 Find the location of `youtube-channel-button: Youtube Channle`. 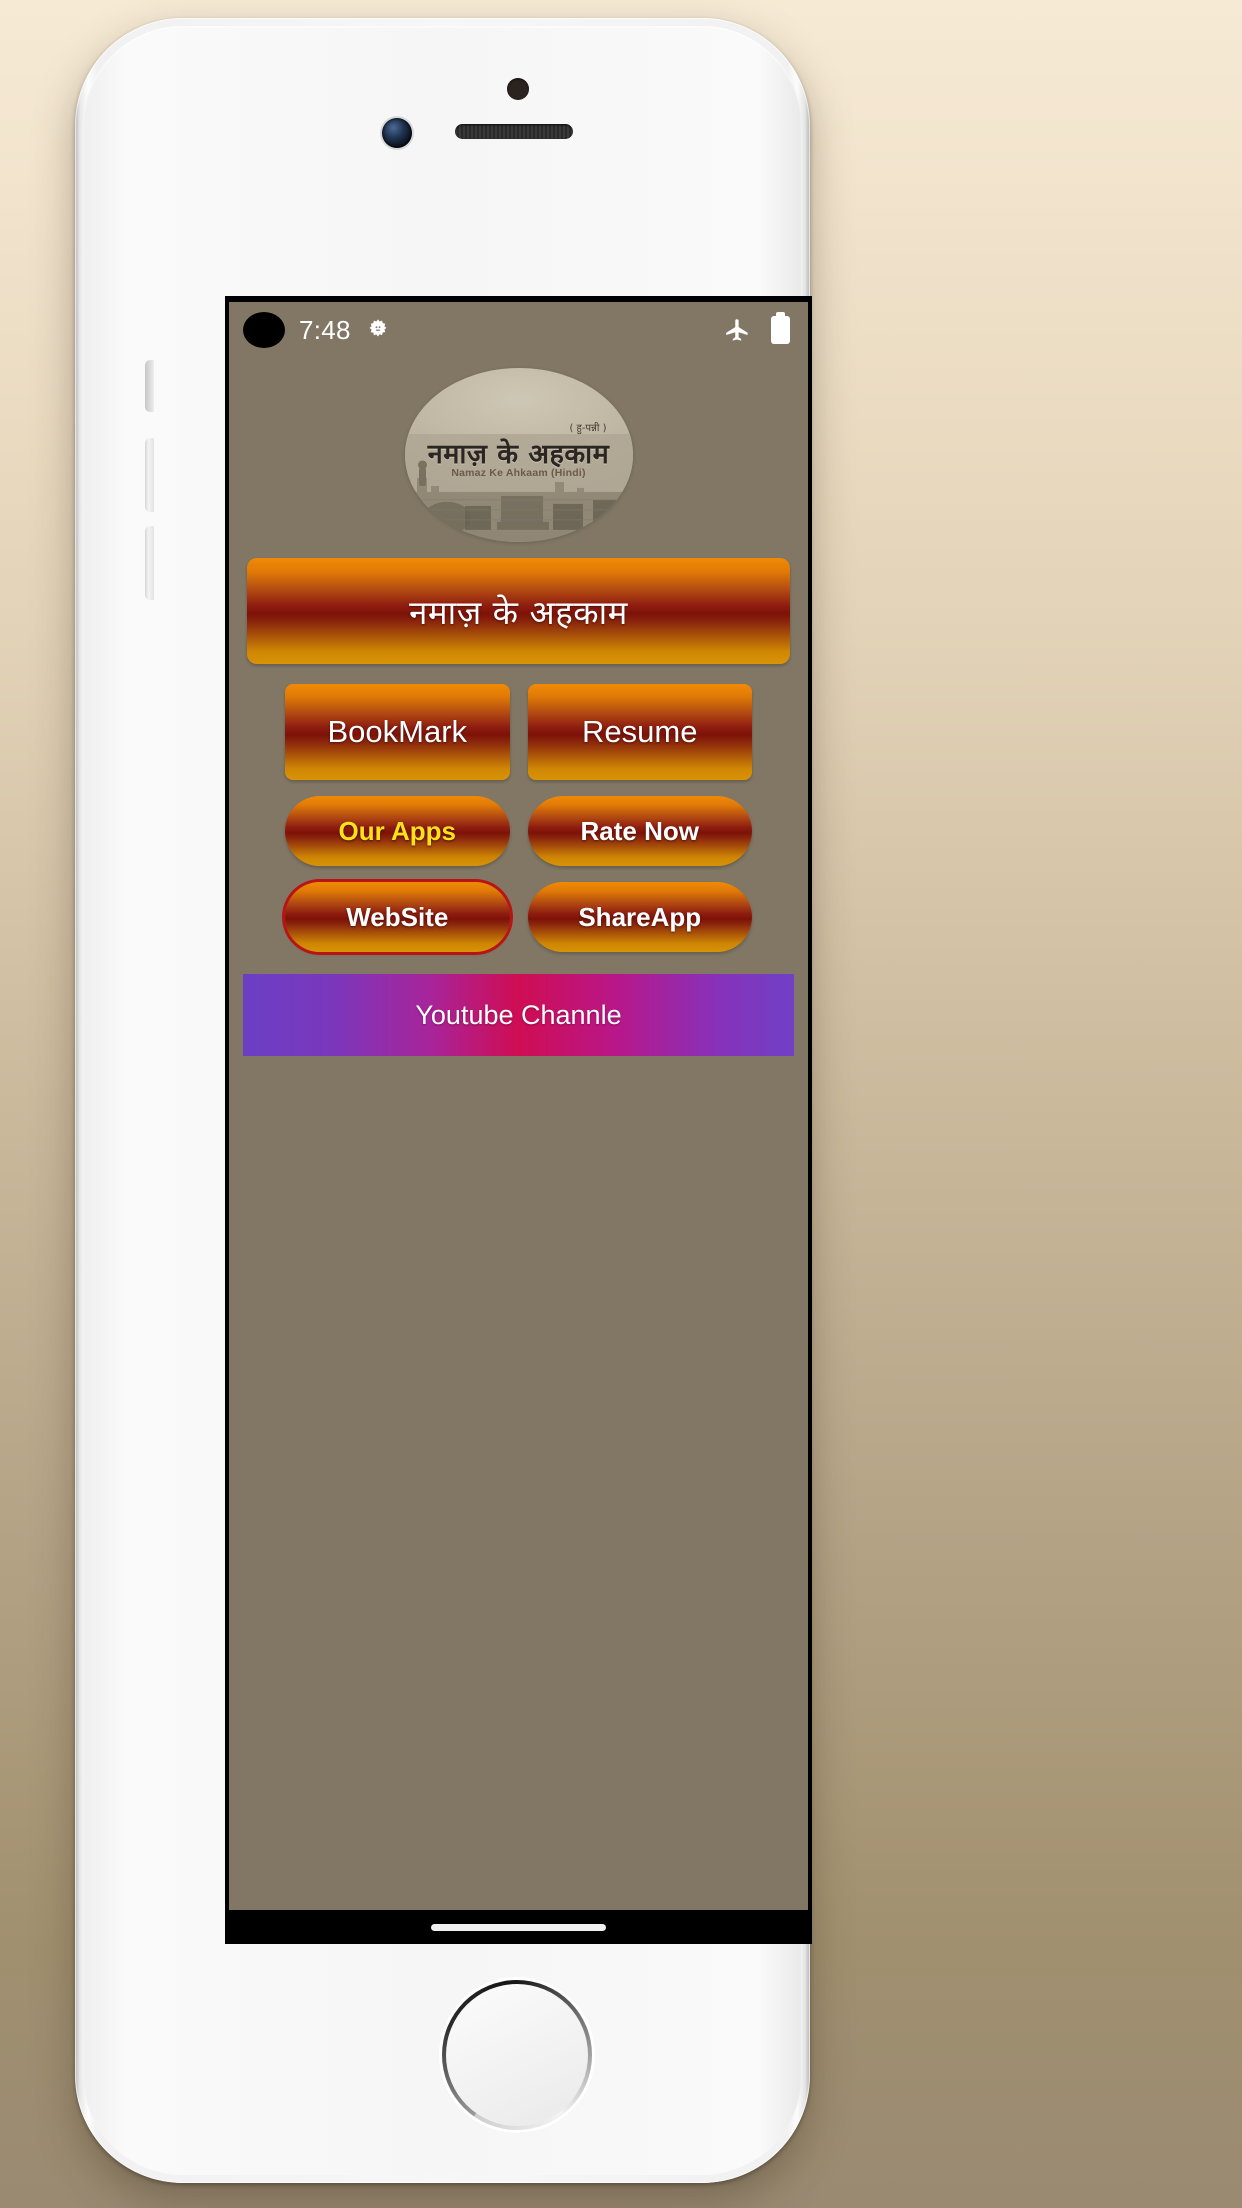

youtube-channel-button: Youtube Channle is located at coordinates (518, 1015).